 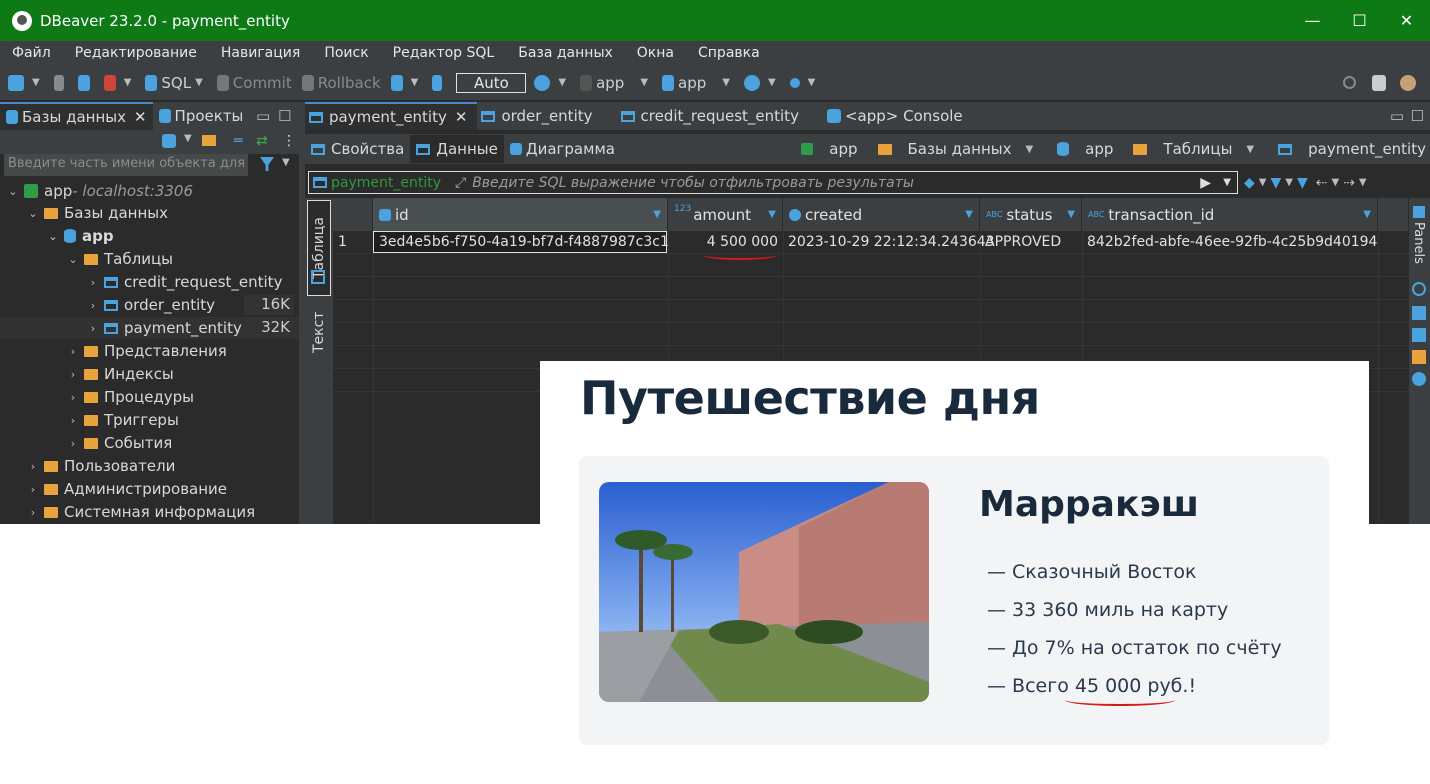 I want to click on filter-history-icon: ▼, so click(x=1227, y=182).